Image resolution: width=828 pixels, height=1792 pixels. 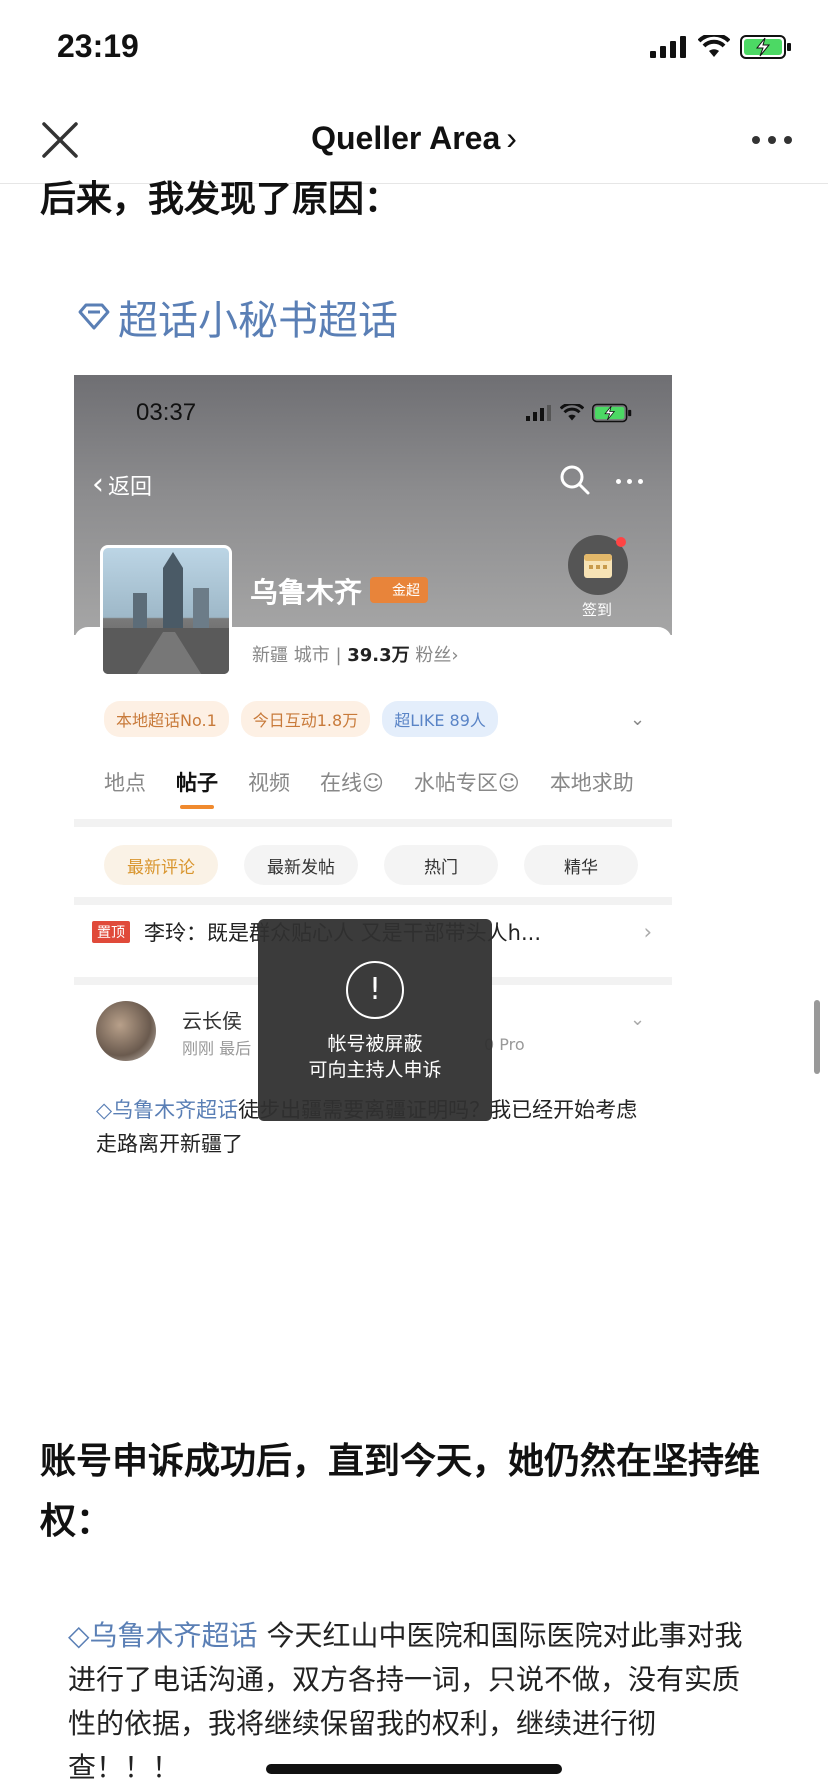 What do you see at coordinates (375, 1070) in the screenshot?
I see `toast-subtitle: 可向主持人申诉` at bounding box center [375, 1070].